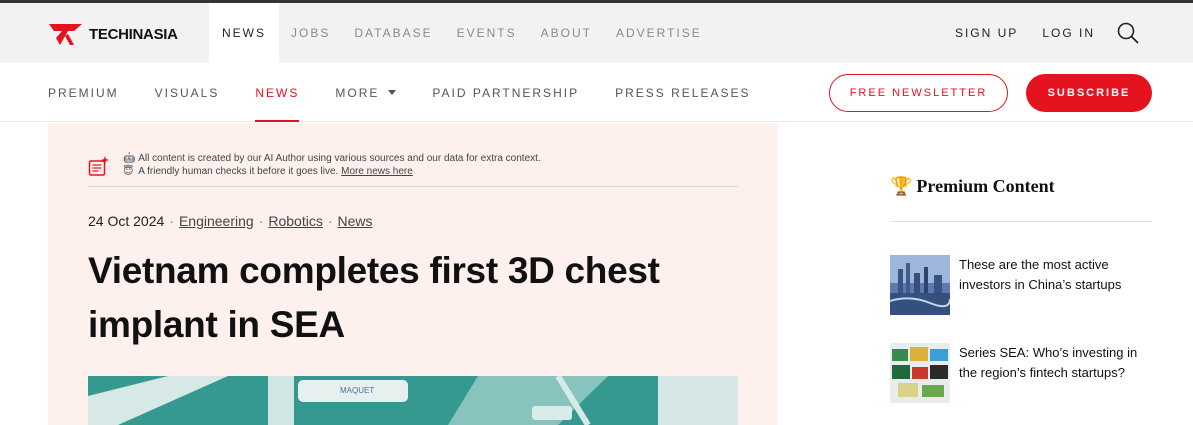  I want to click on secnav-visuals: VISUALS, so click(187, 92).